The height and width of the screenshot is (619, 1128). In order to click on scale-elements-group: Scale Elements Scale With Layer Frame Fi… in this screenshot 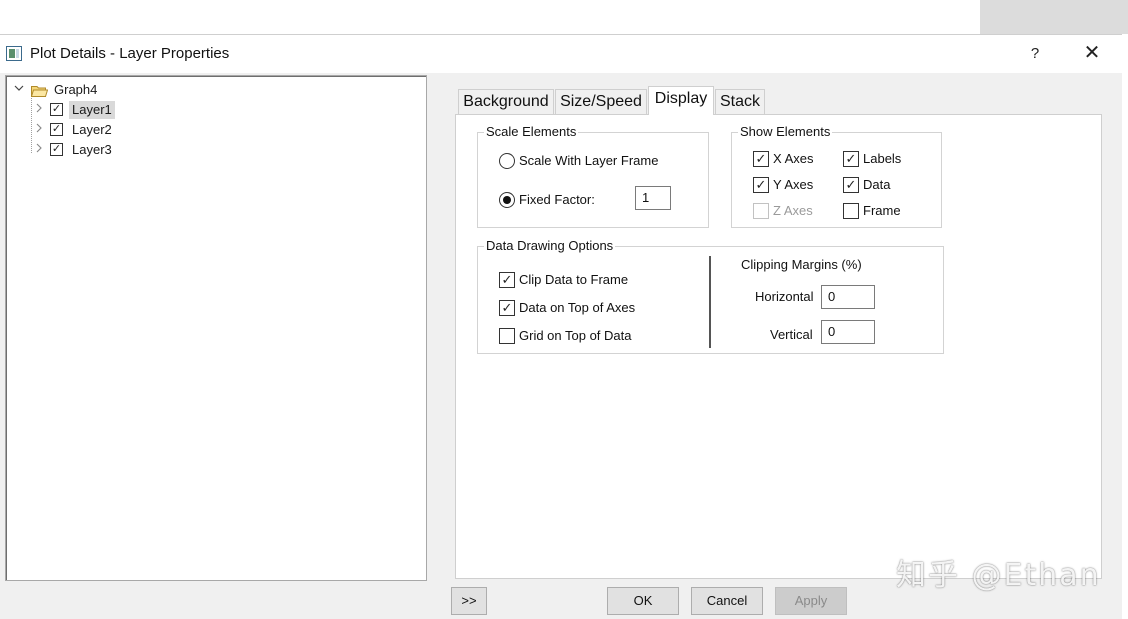, I will do `click(593, 176)`.